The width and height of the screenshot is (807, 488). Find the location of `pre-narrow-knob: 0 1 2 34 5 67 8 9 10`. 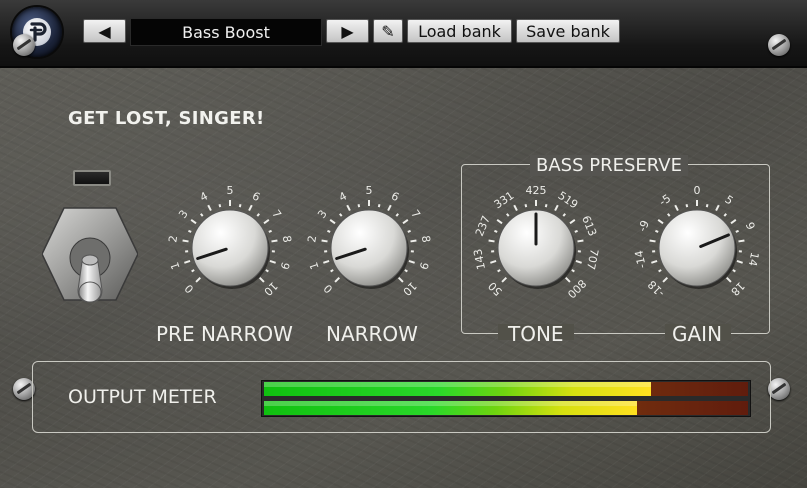

pre-narrow-knob: 0 1 2 34 5 67 8 9 10 is located at coordinates (230, 247).